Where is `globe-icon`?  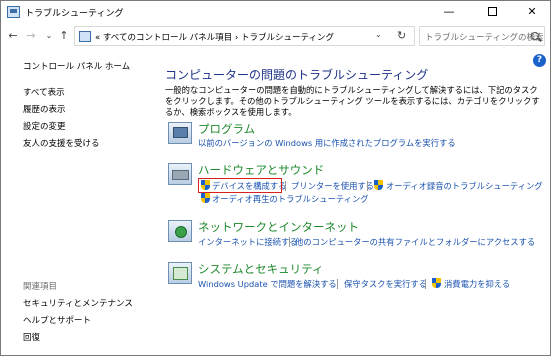 globe-icon is located at coordinates (181, 232).